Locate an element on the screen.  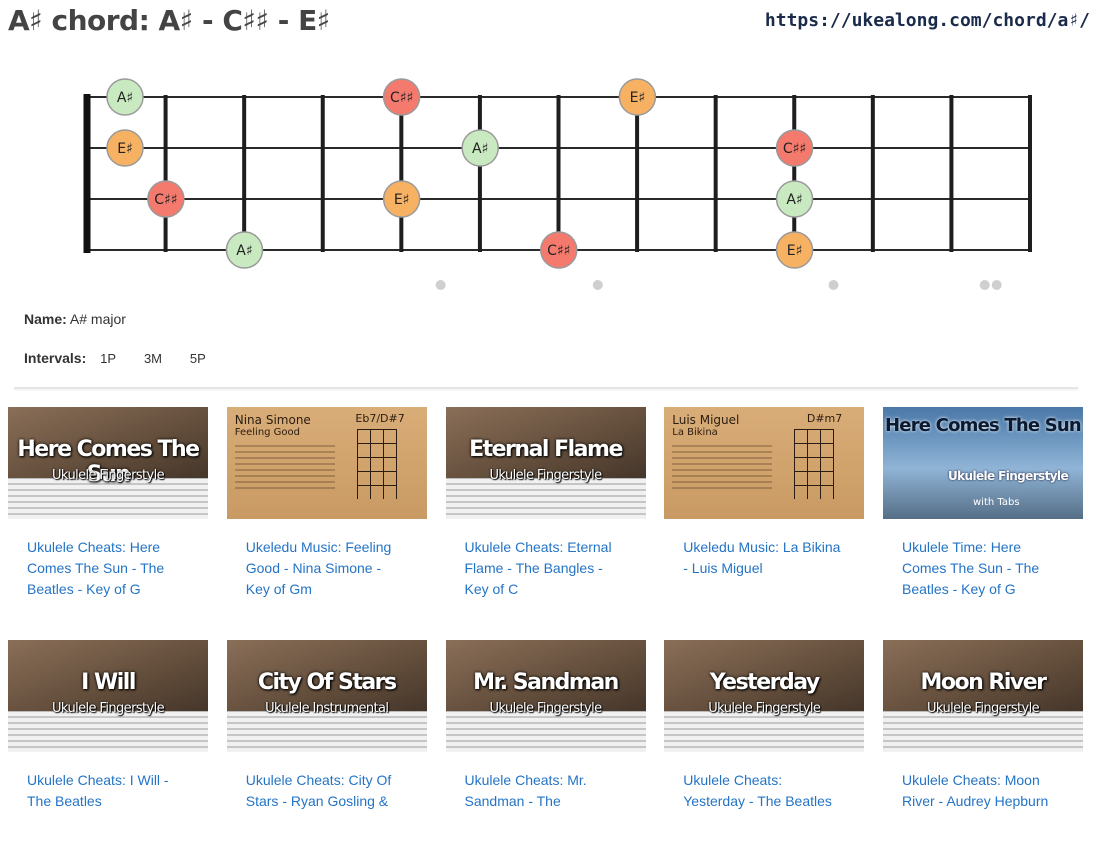
video-thumbnail: Moon River Ukulele Fingerstyle is located at coordinates (983, 696).